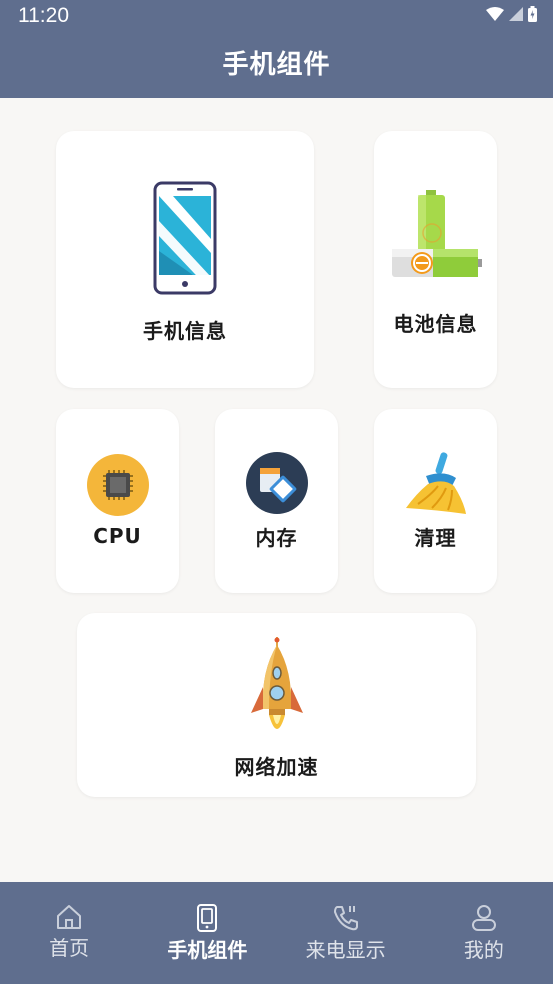 This screenshot has width=553, height=984. I want to click on home-icon, so click(69, 917).